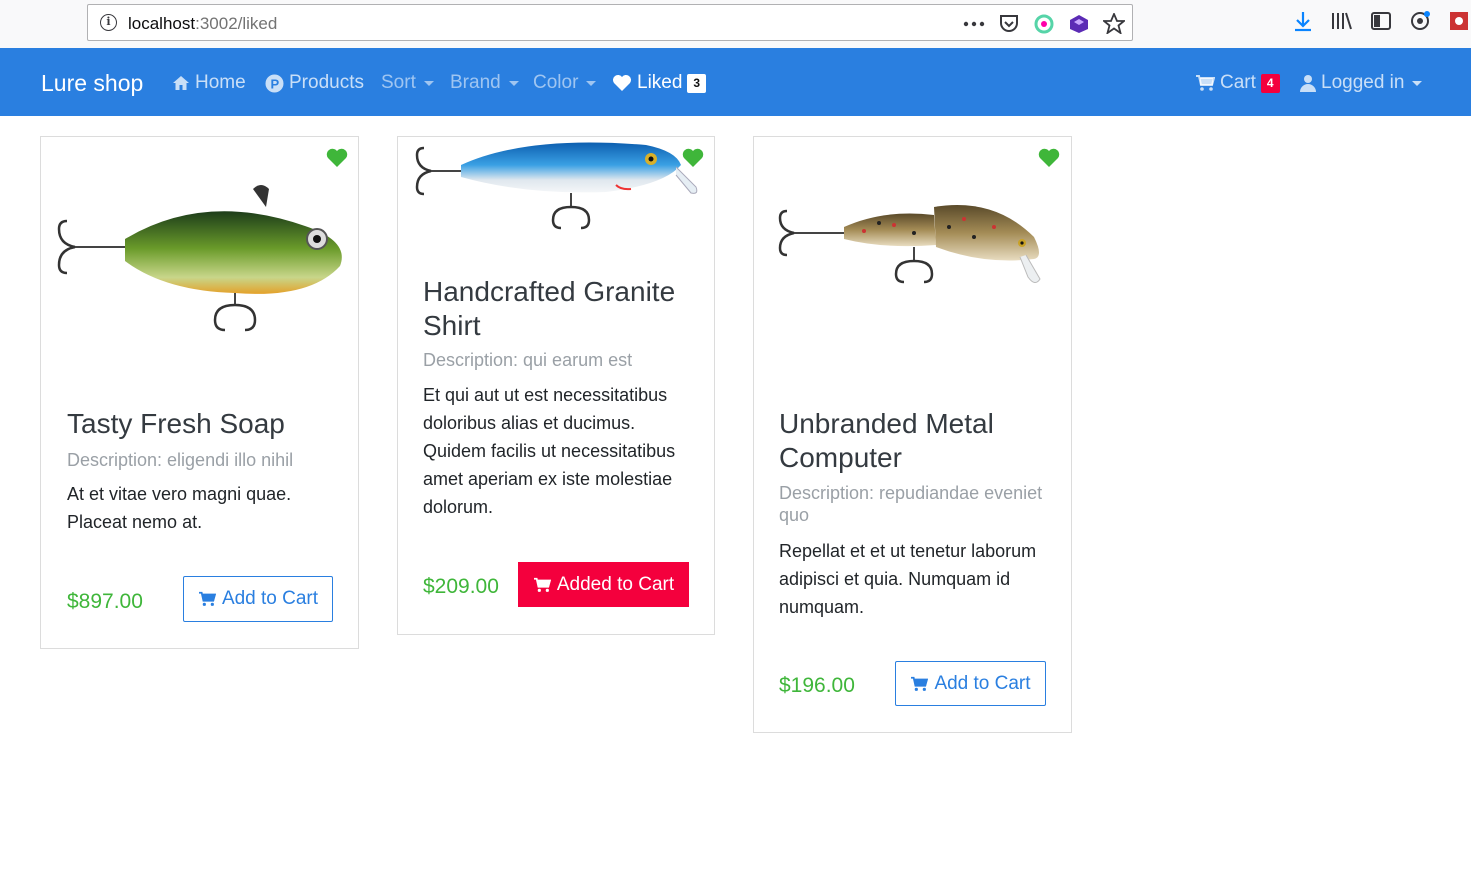  I want to click on nav-user-dropdown: Logged in, so click(1361, 83).